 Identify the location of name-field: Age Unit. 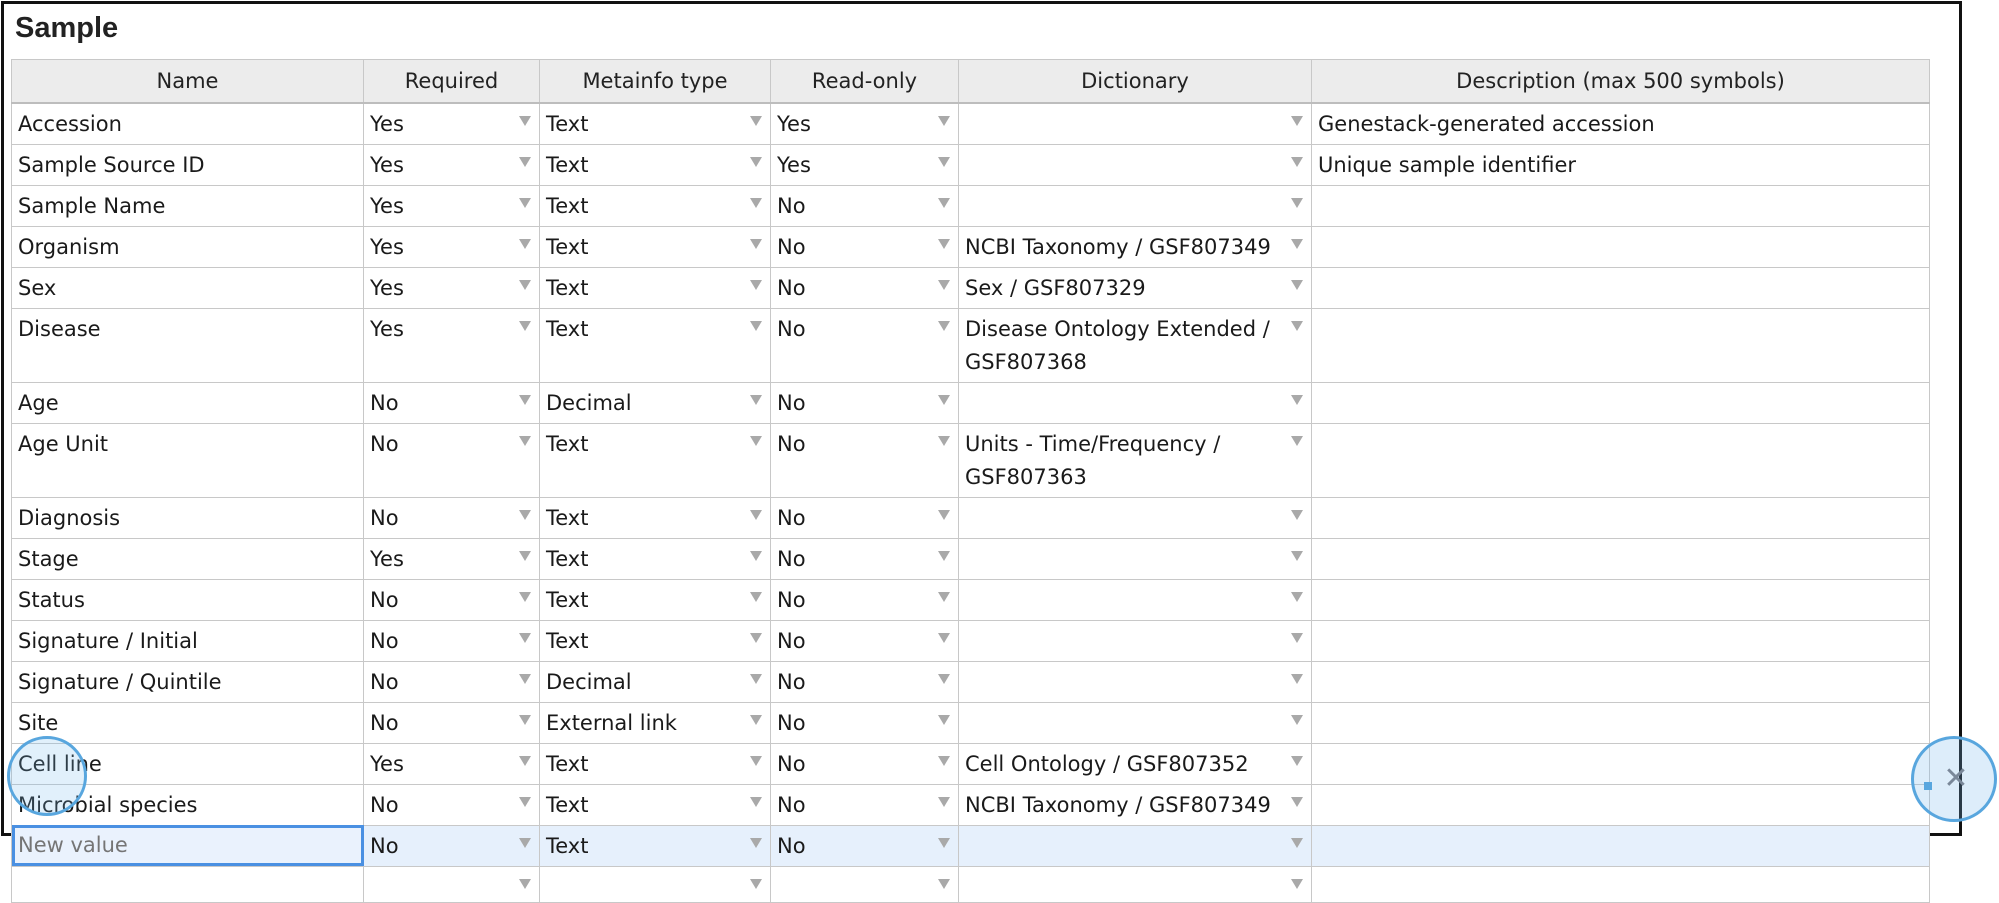
(187, 460).